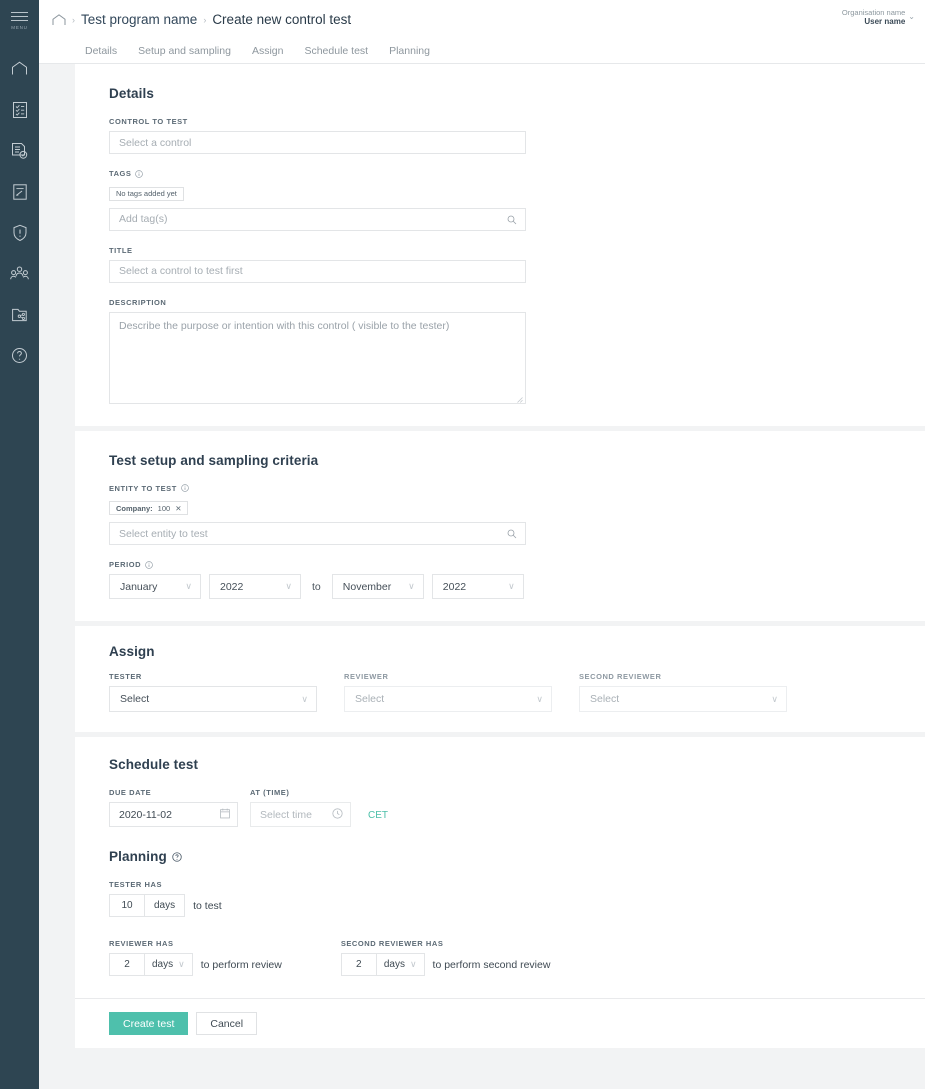  Describe the element at coordinates (195, 964) in the screenshot. I see `reviewer-has-row: 2 days ∨ to perform review` at that location.